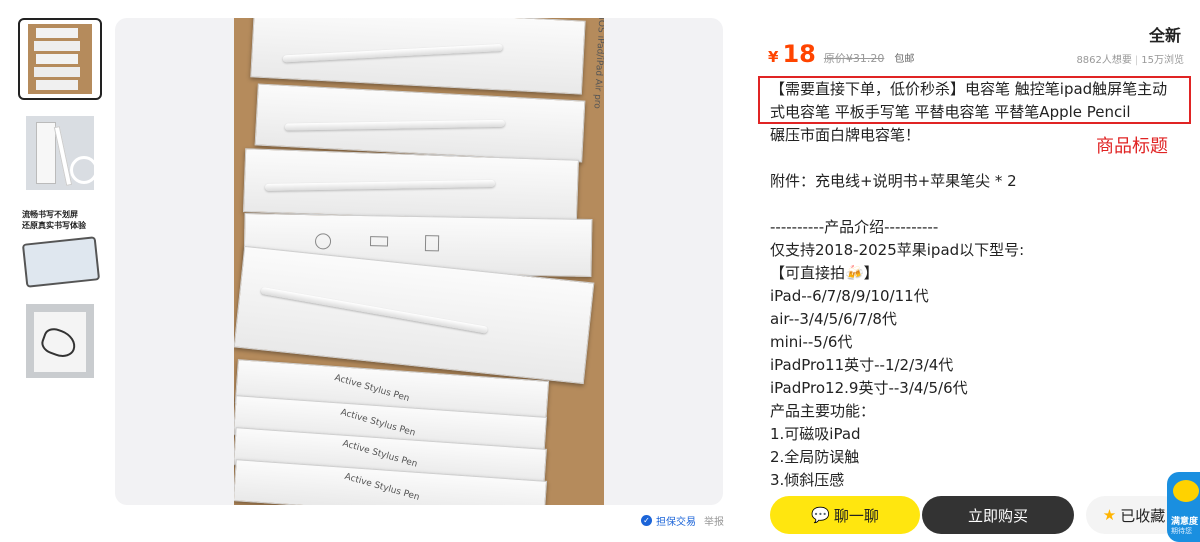 This screenshot has height=542, width=1200. What do you see at coordinates (820, 515) in the screenshot?
I see `chat-icon: 💬` at bounding box center [820, 515].